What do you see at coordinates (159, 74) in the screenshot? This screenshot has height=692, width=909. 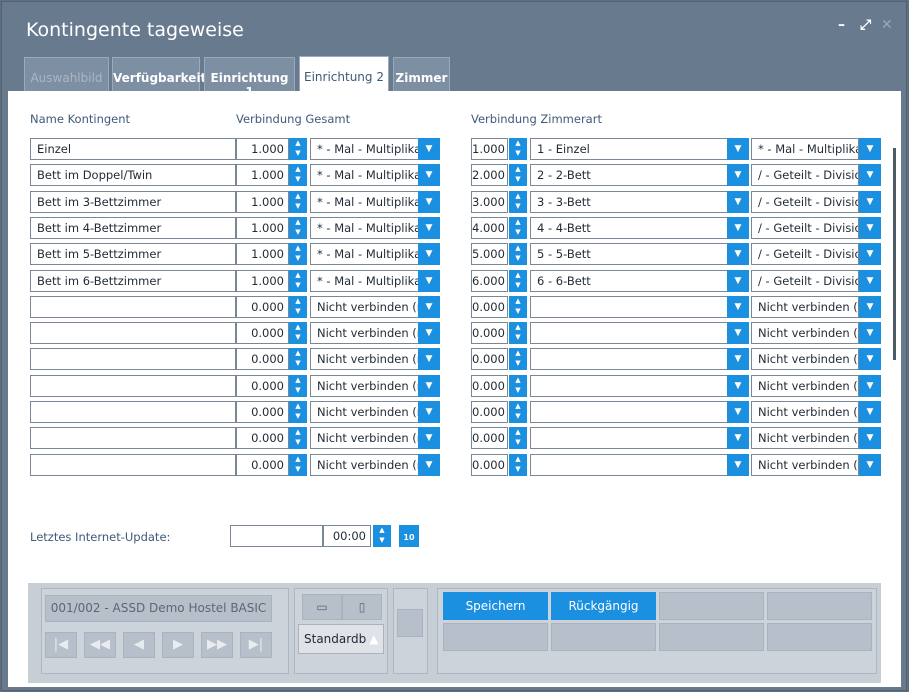 I see `tab-verfuegbarkeit: Verfügbarkeit` at bounding box center [159, 74].